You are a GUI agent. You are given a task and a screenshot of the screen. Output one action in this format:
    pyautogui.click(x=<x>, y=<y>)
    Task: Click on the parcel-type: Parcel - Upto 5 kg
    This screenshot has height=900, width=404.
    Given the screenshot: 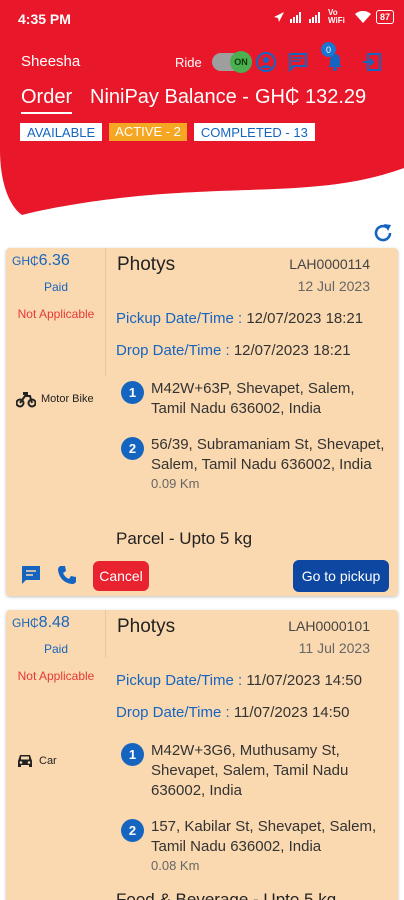 What is the action you would take?
    pyautogui.click(x=184, y=538)
    